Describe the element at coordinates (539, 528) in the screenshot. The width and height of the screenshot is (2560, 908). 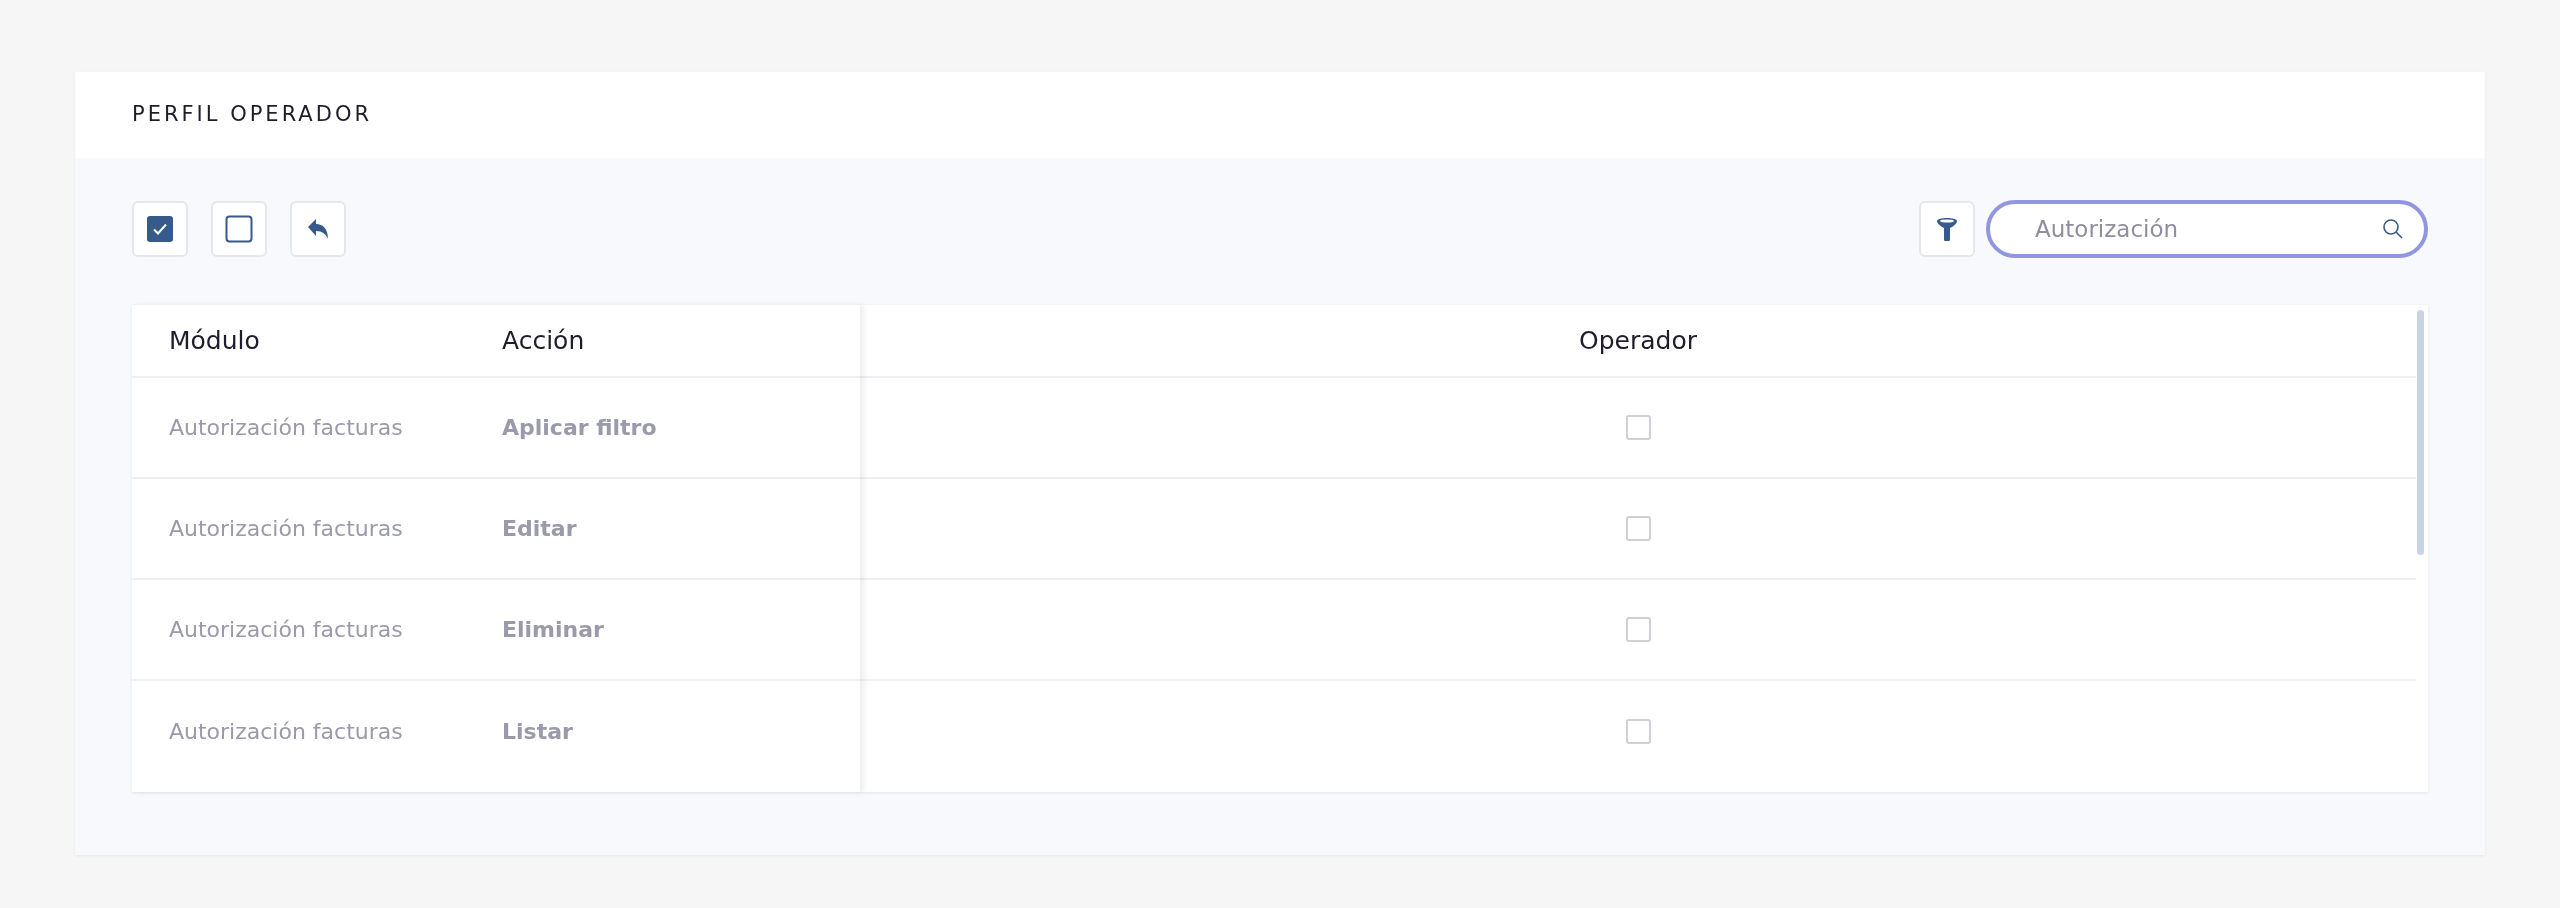
I see `table-cell: Editar` at that location.